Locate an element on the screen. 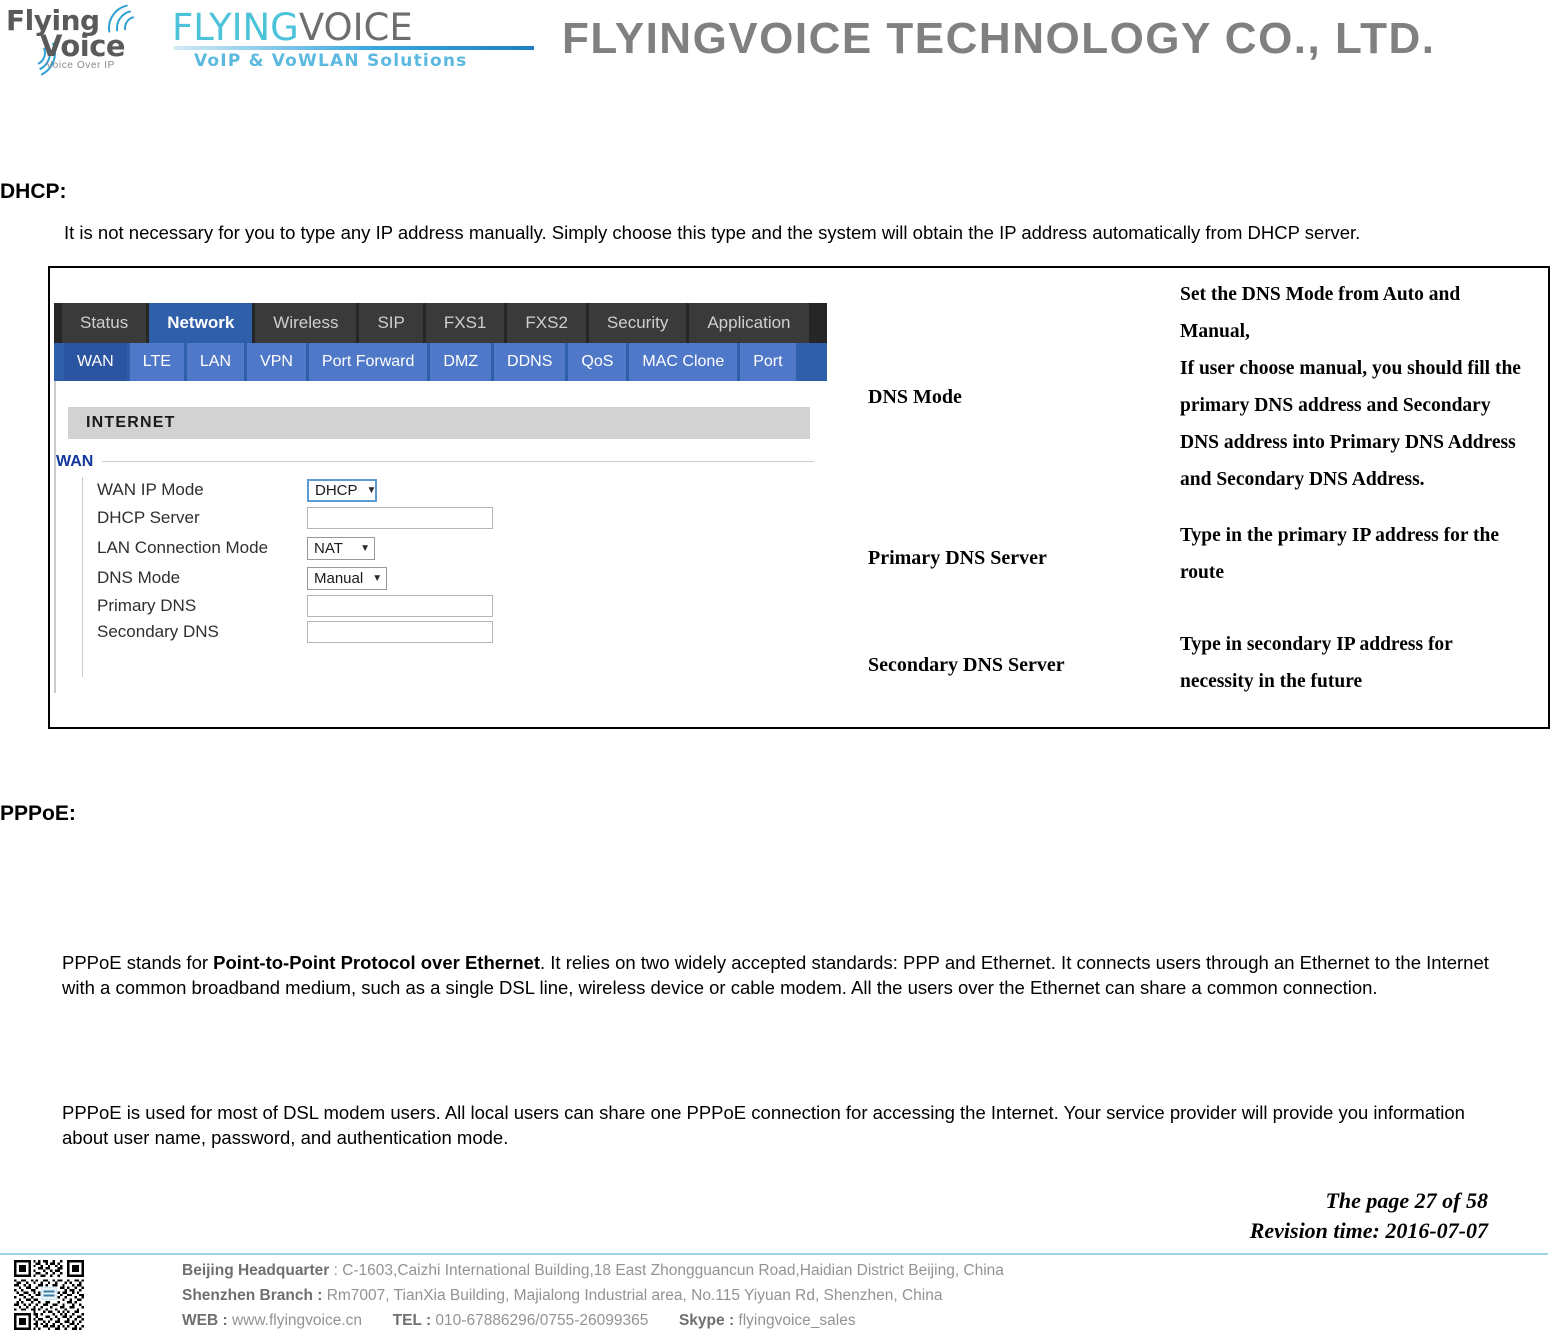 The image size is (1560, 1334). spec-desc-line: primary DNS address and Secondary is located at coordinates (1335, 405).